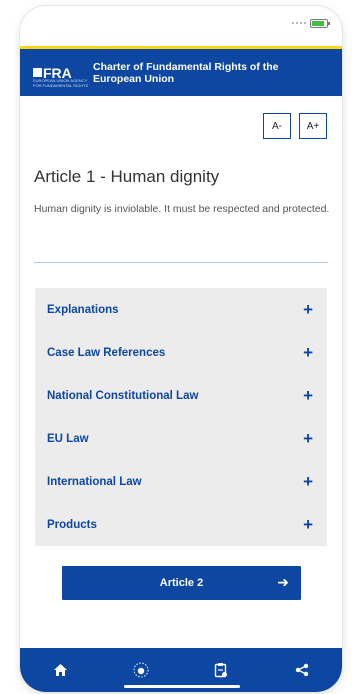 This screenshot has width=352, height=694. Describe the element at coordinates (127, 176) in the screenshot. I see `article-title: Article 1 - Human dignity` at that location.